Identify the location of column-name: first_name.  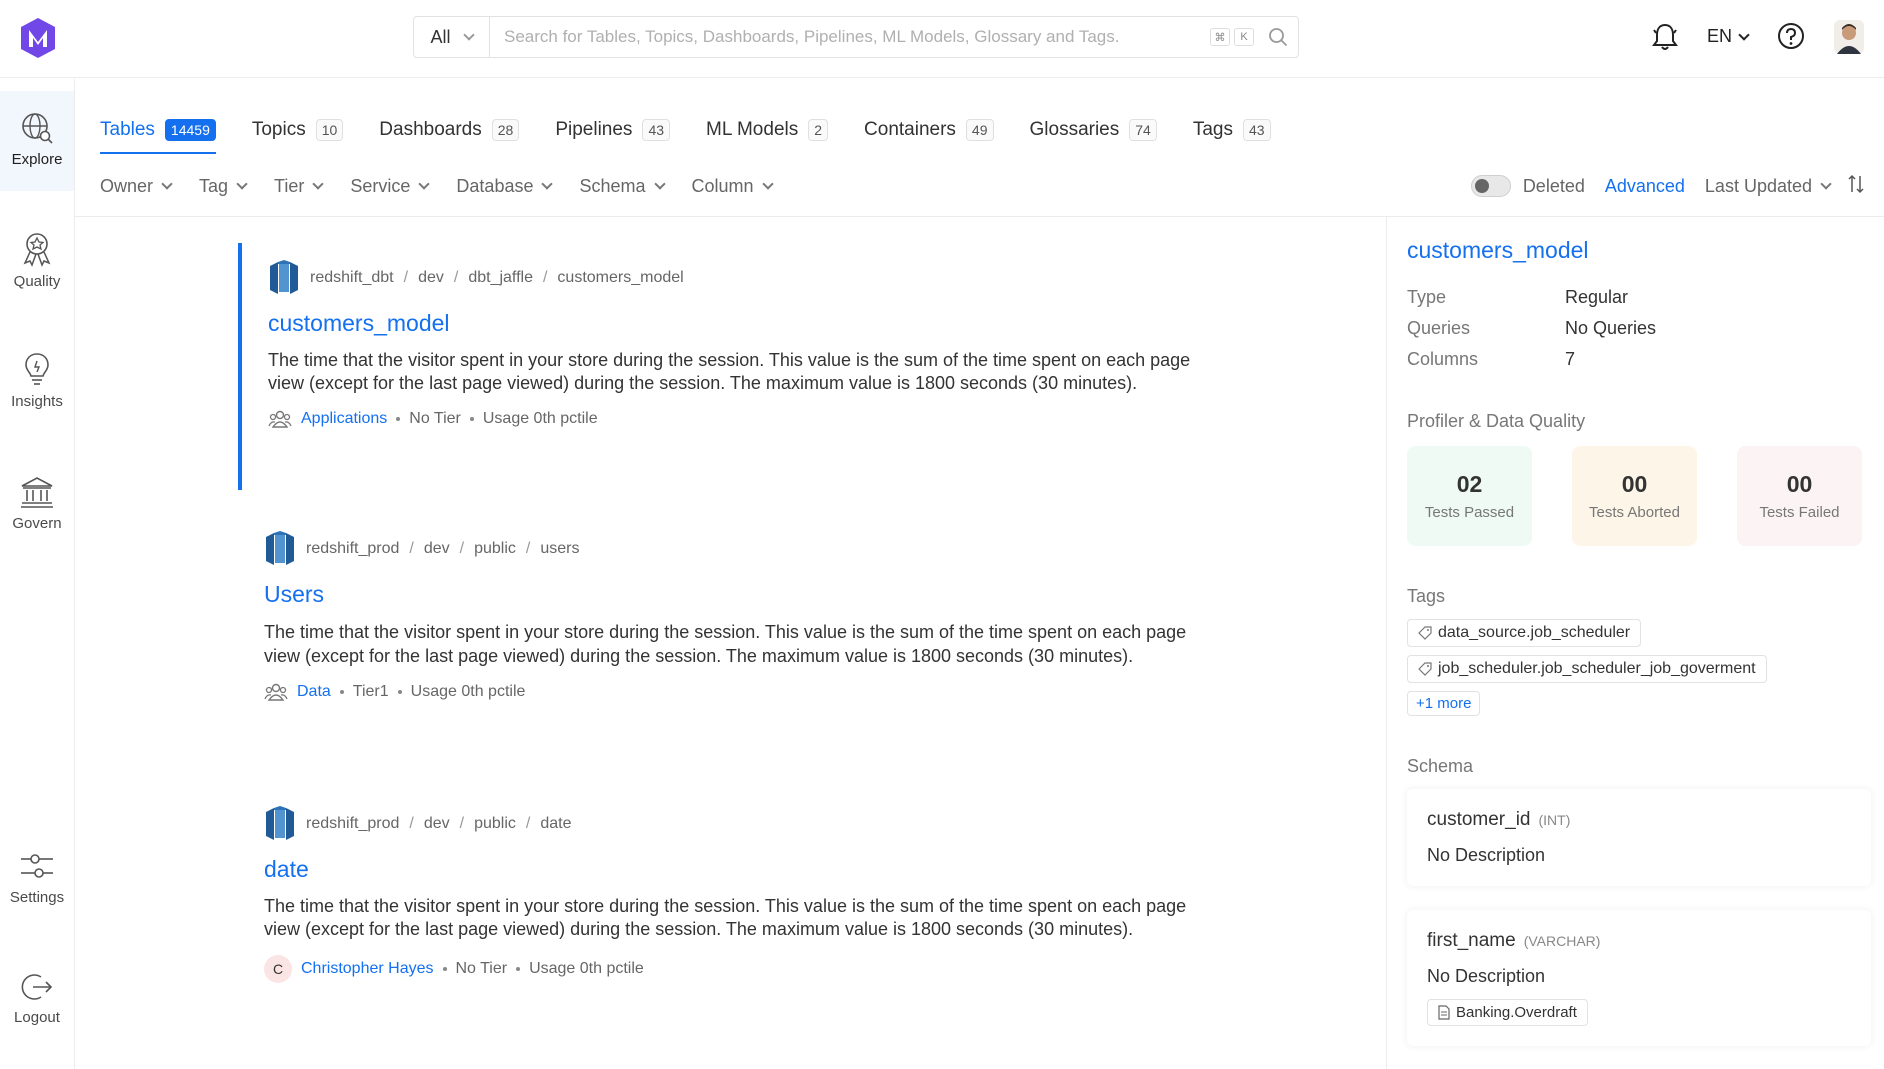
(1471, 940).